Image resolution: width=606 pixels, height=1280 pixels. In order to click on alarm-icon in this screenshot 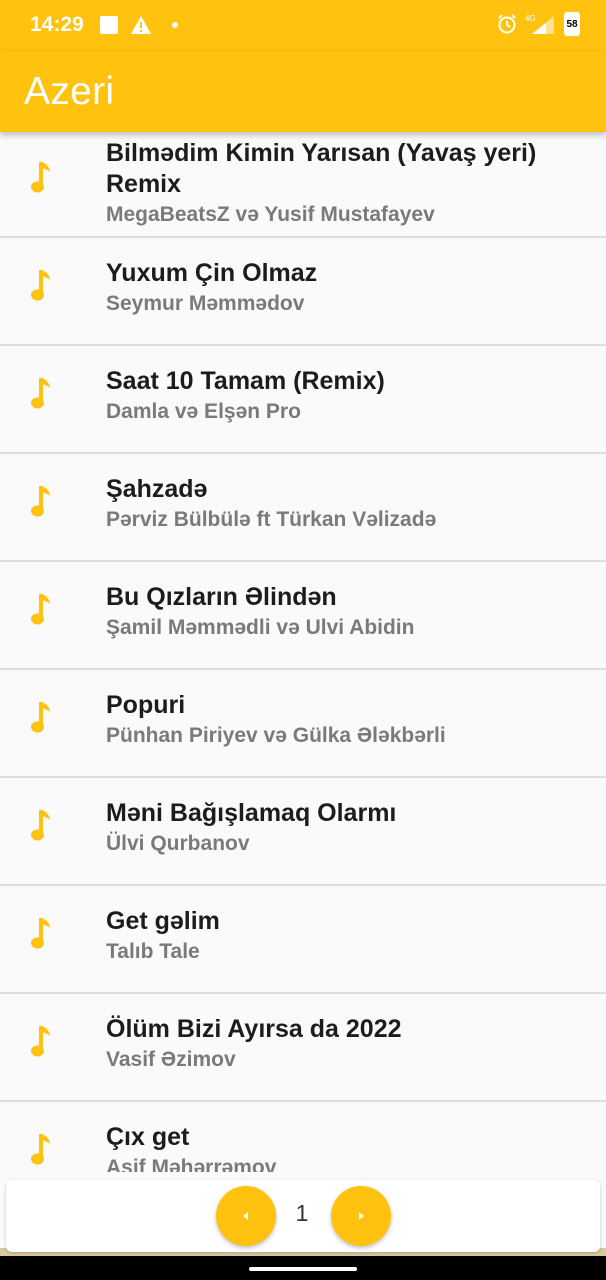, I will do `click(507, 24)`.